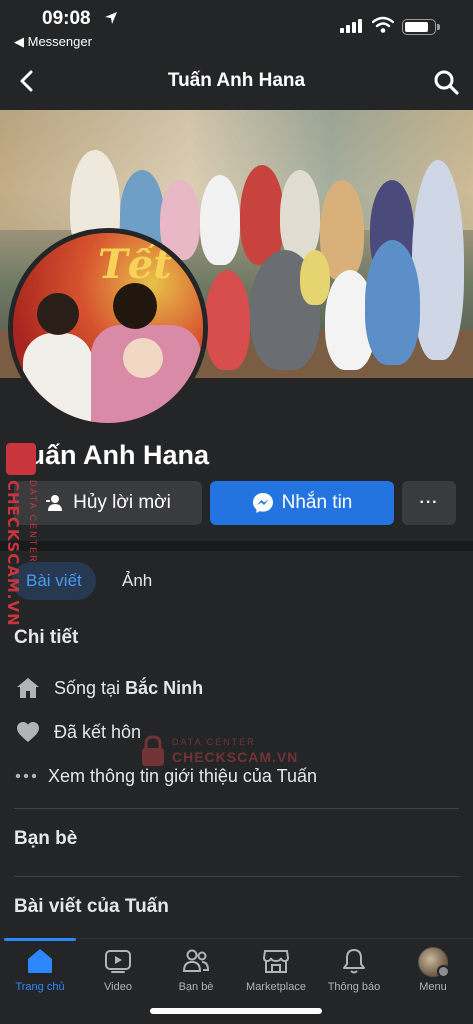  I want to click on tab-posts-label: Bài viết, so click(54, 580).